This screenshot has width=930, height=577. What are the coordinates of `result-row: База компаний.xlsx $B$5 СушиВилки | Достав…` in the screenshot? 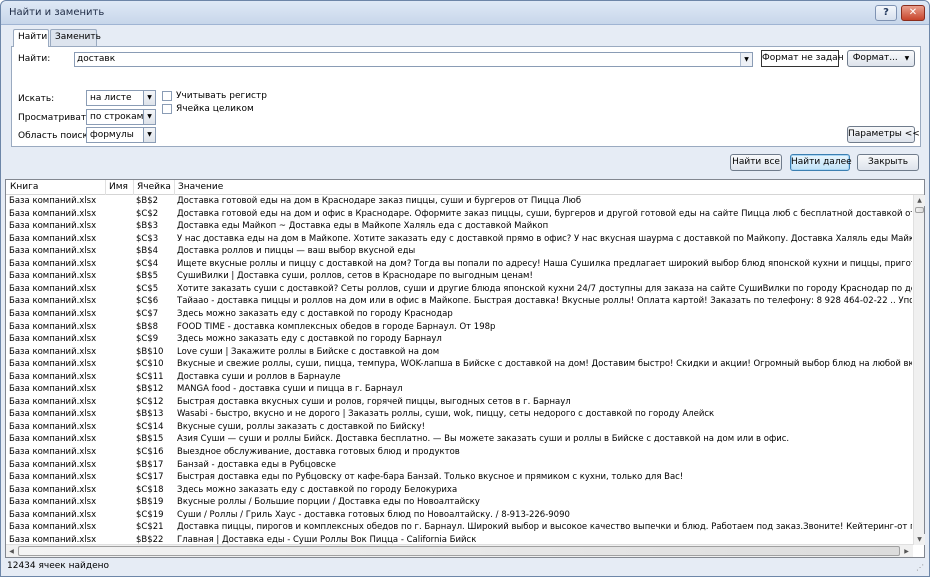 It's located at (459, 276).